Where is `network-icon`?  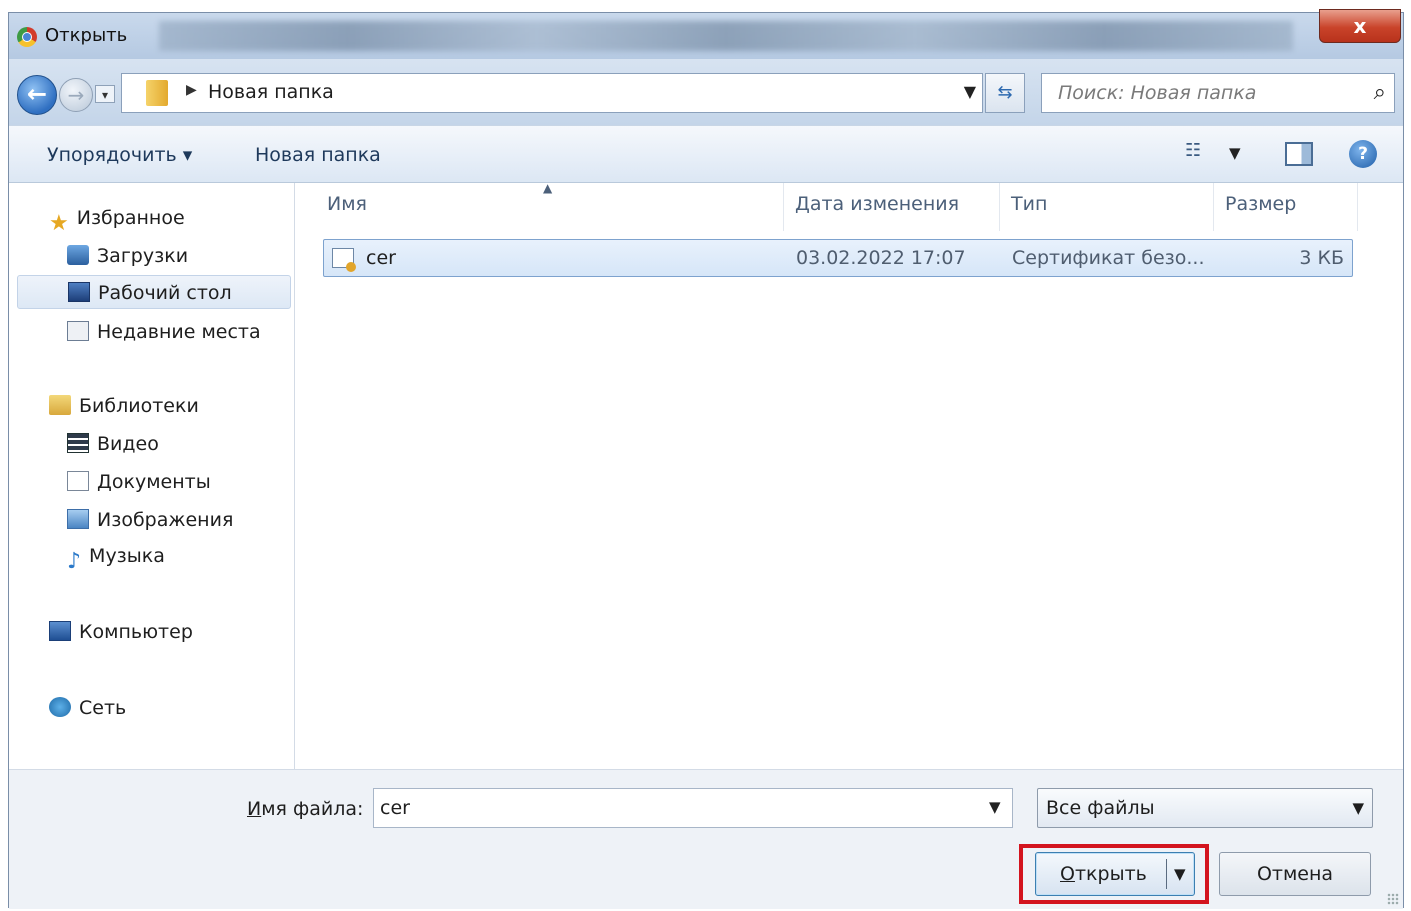
network-icon is located at coordinates (60, 706).